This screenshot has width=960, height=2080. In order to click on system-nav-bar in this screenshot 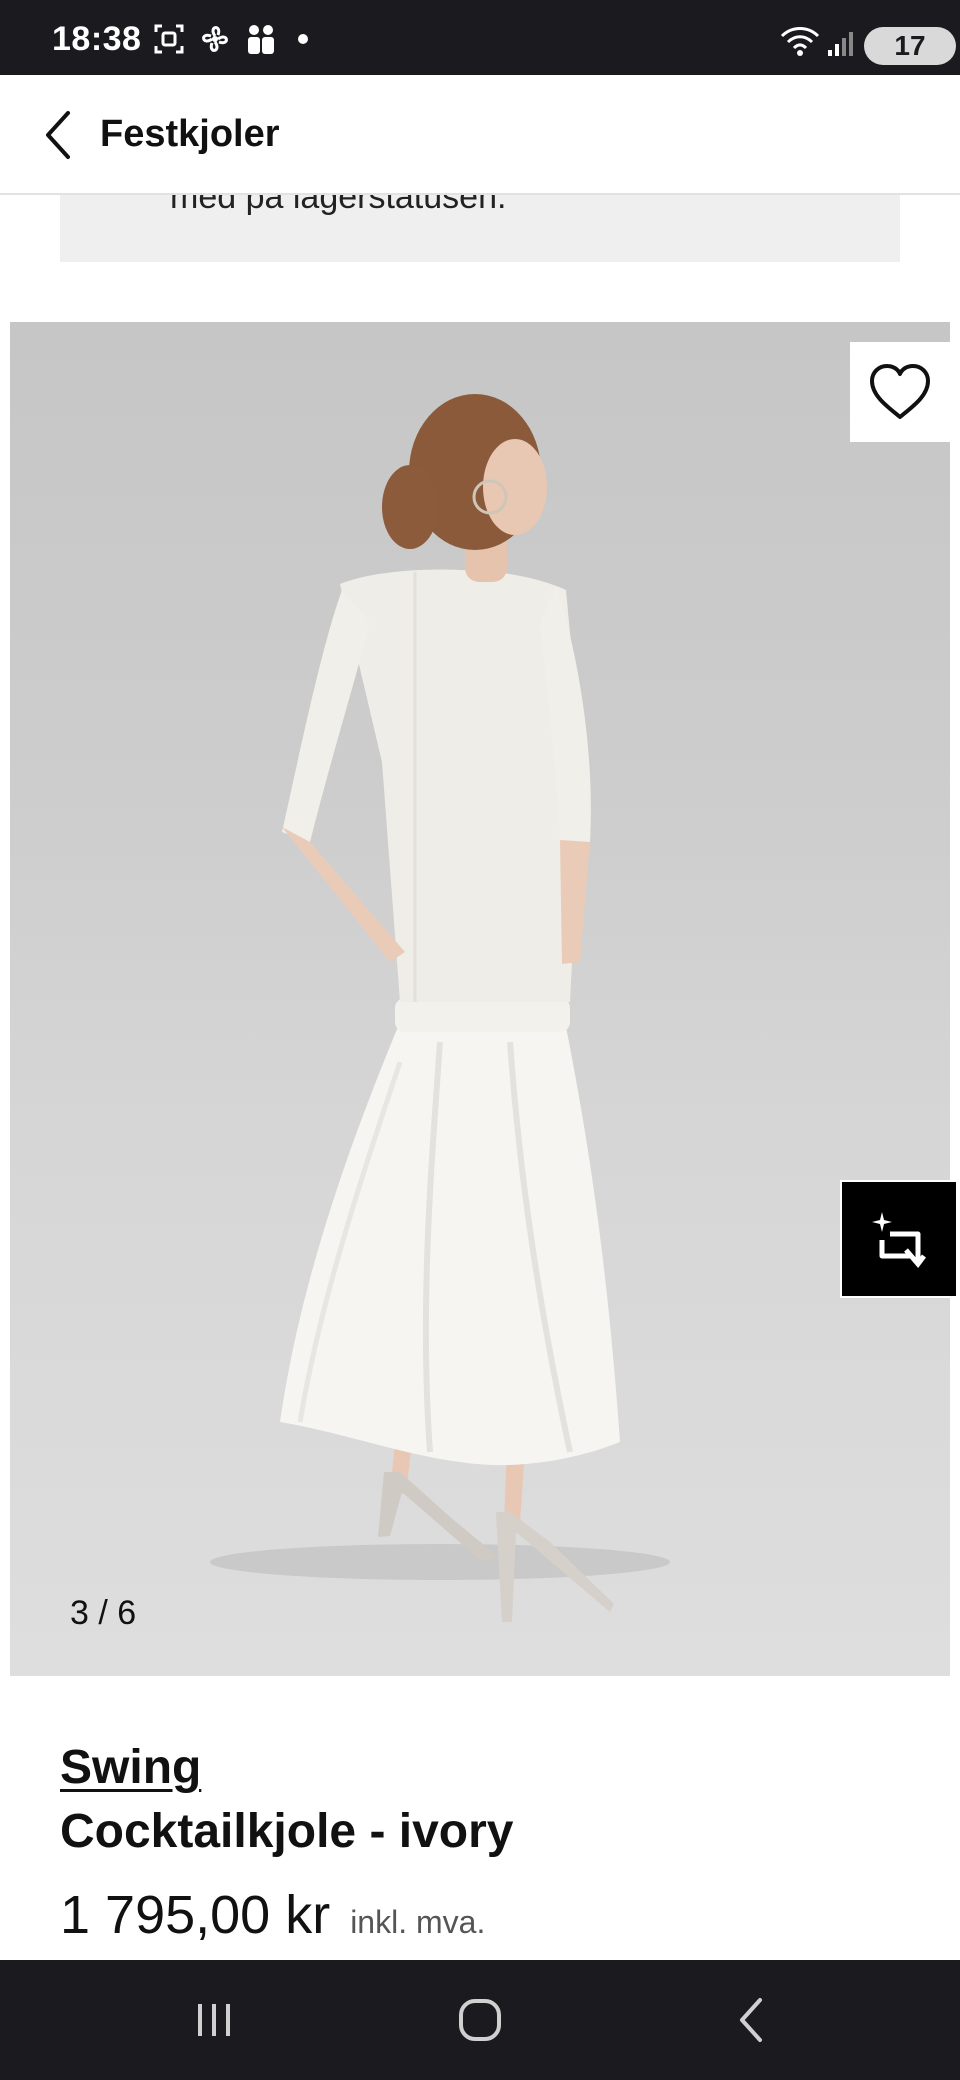, I will do `click(480, 2020)`.